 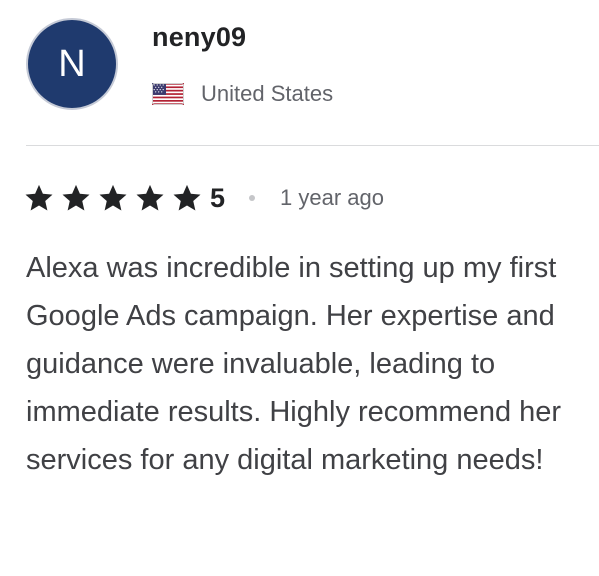 I want to click on rating-row: 5 1 year ago, so click(x=204, y=198).